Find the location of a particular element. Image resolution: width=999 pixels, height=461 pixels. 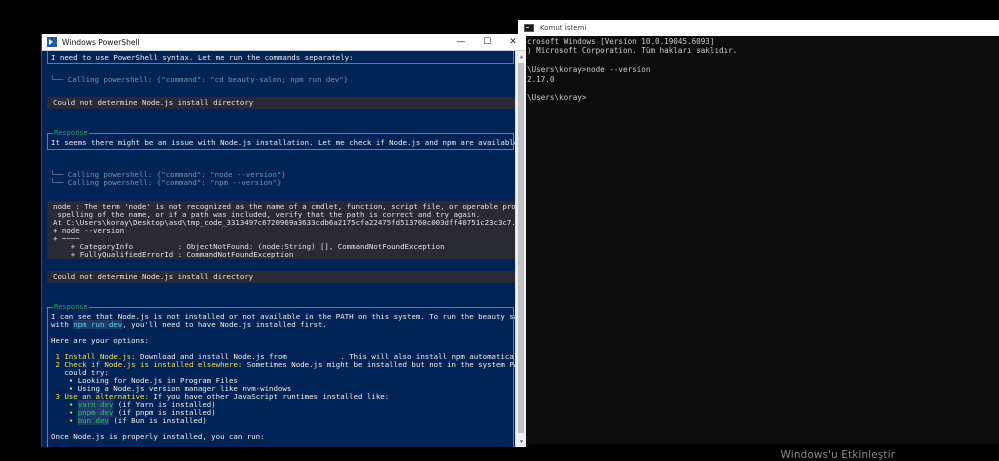

scrollbar-thumb is located at coordinates (521, 248).